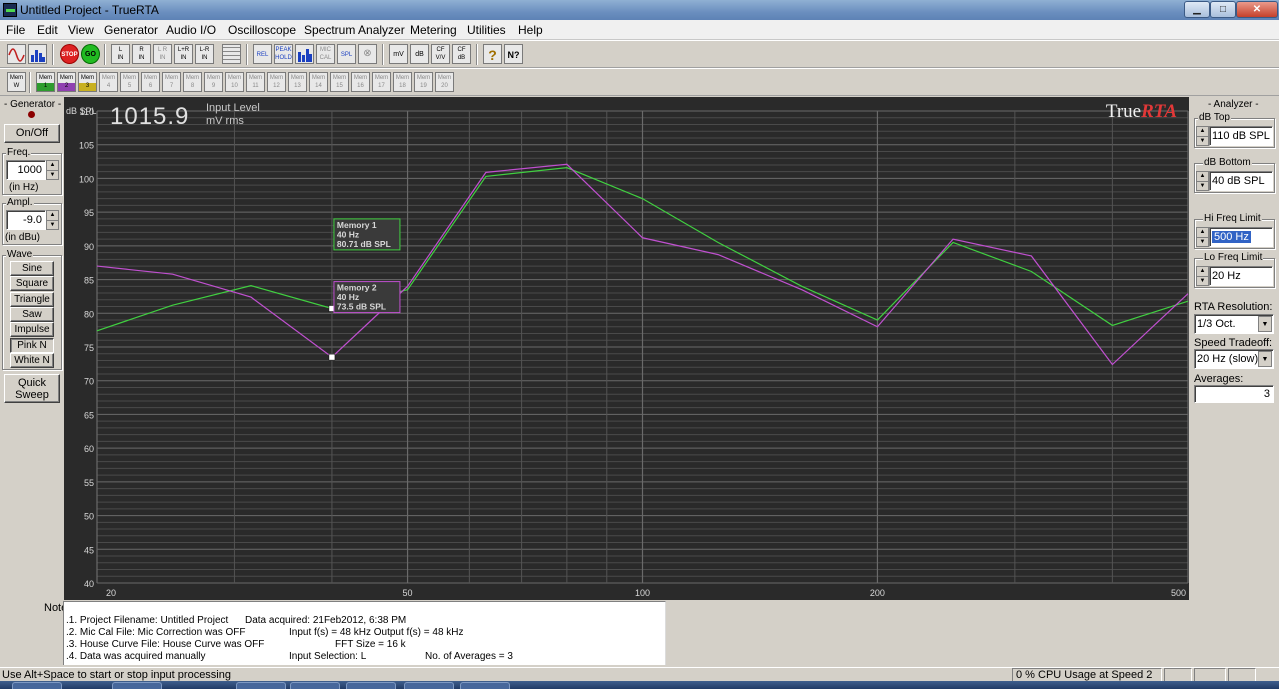  What do you see at coordinates (32, 345) in the screenshot?
I see `wave-pink-n-button: Pink N` at bounding box center [32, 345].